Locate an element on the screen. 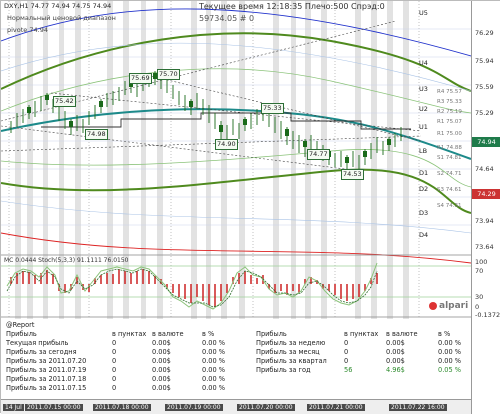 The height and width of the screenshot is (414, 500). level-d3: D3 is located at coordinates (424, 213).